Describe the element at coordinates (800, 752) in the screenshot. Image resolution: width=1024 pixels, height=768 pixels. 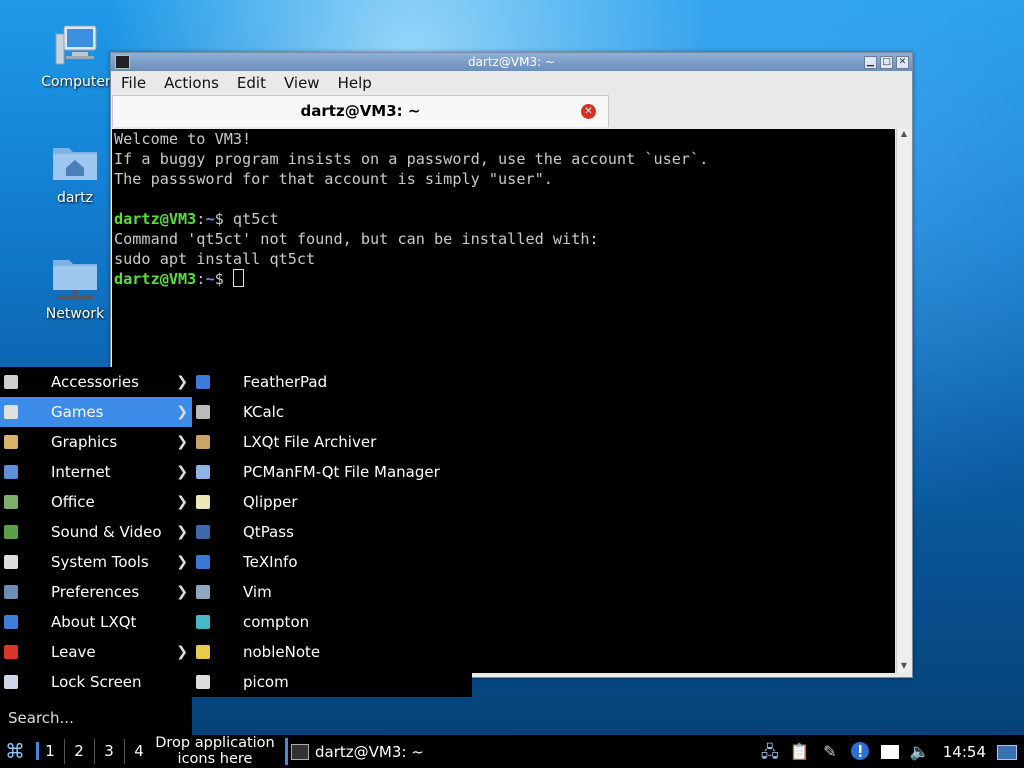
I see `clipboard-icon: 📋` at that location.